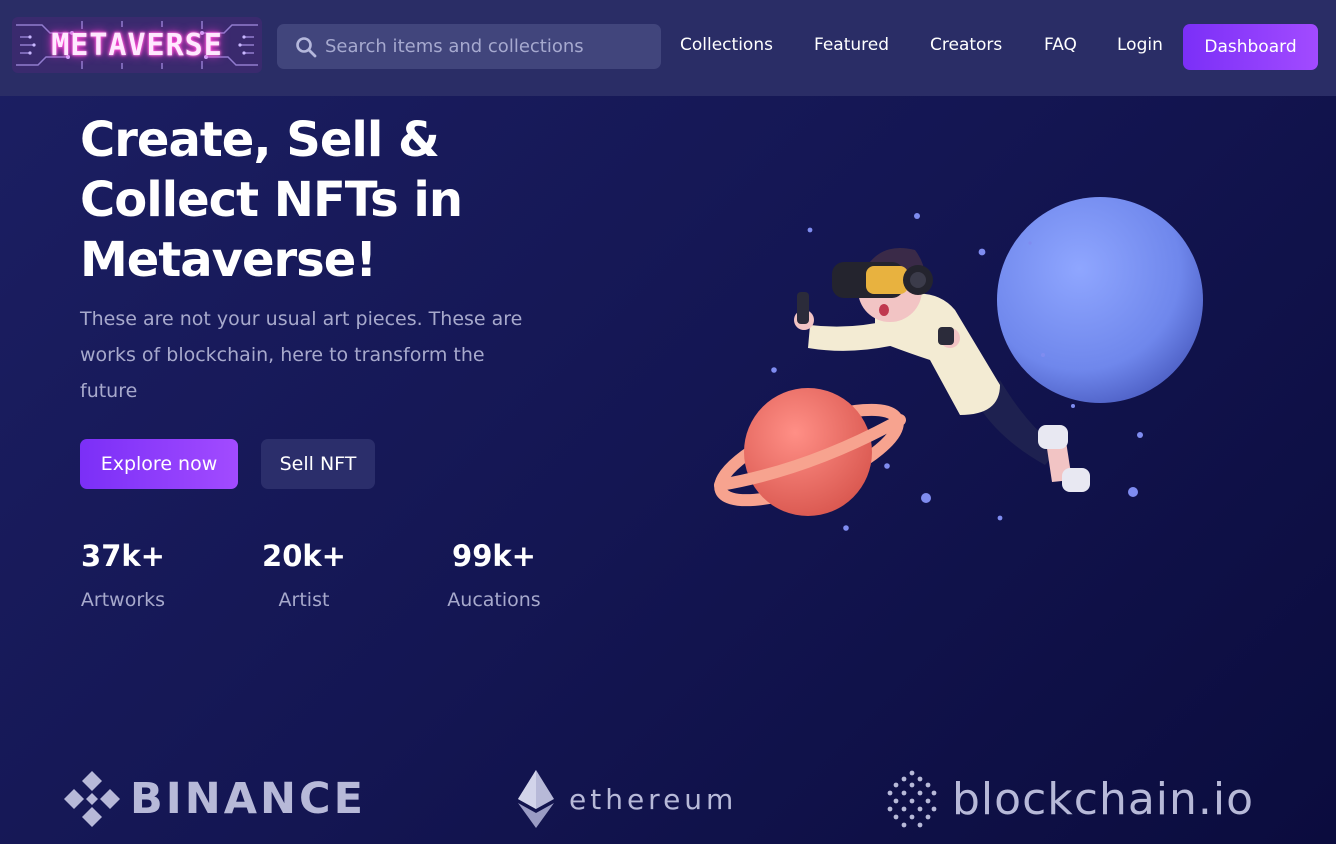  I want to click on stat-artists: 20k+ Artist, so click(304, 573).